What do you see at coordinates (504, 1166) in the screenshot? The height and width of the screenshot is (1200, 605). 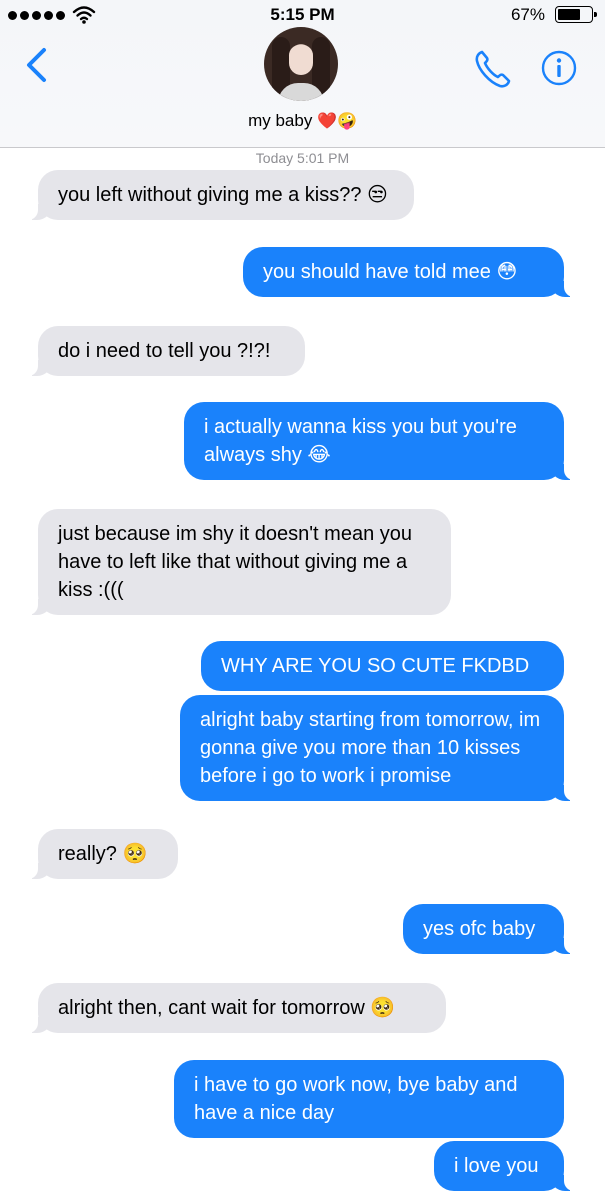 I see `message-bubble-outgoing: i love you` at bounding box center [504, 1166].